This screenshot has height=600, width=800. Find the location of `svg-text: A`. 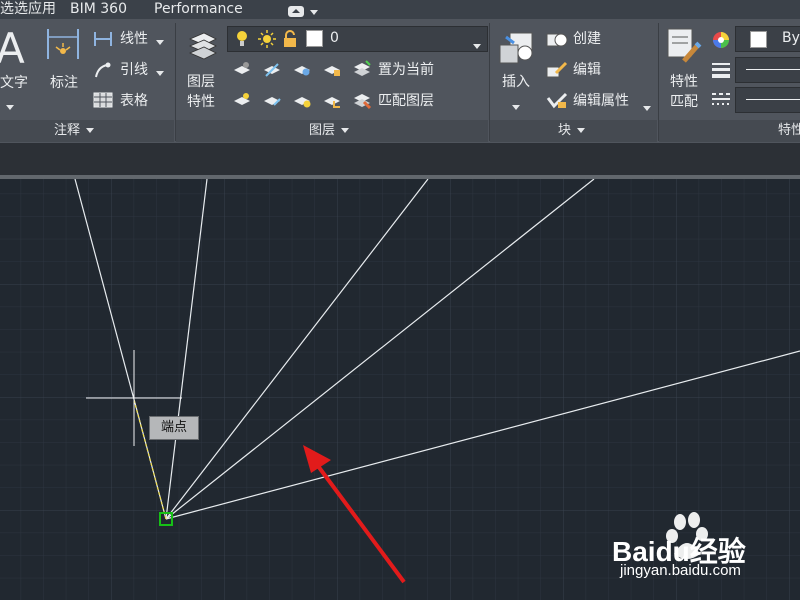

svg-text: A is located at coordinates (12, 47).